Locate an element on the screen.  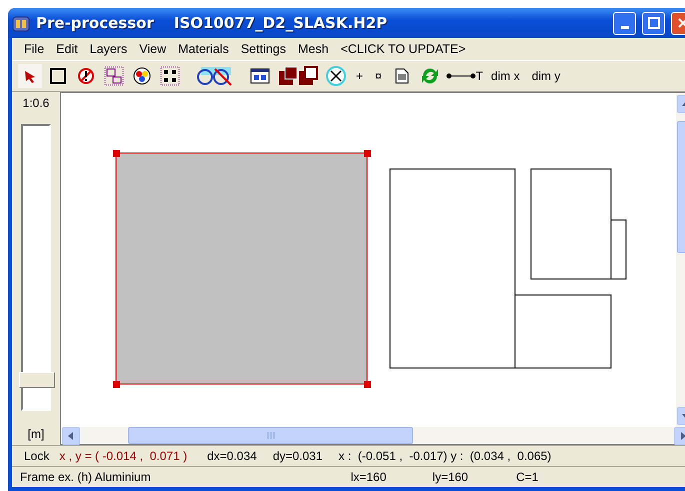
slider-thumb is located at coordinates (37, 380).